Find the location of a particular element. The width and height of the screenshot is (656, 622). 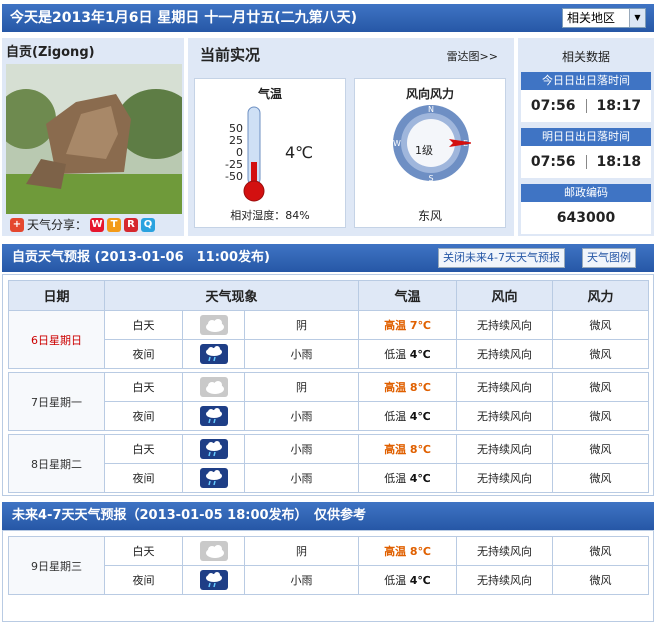

region-select: 相关地区 ▼ is located at coordinates (604, 18).